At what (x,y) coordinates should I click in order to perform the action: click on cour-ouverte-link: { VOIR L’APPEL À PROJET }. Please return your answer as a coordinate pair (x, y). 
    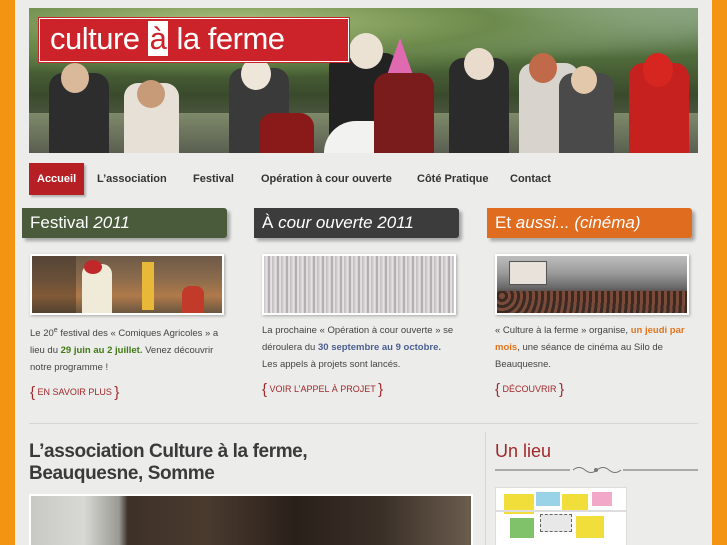
    Looking at the image, I should click on (322, 389).